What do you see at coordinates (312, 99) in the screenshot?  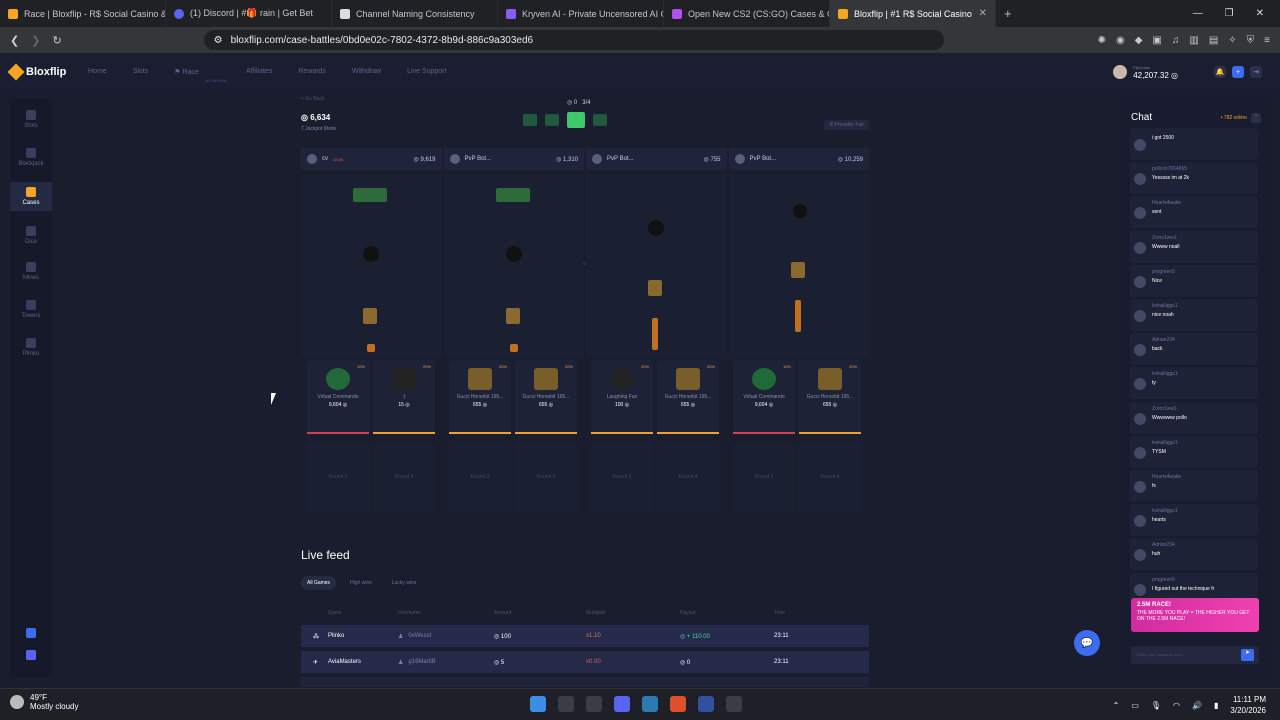 I see `go-back-link: < Go Back` at bounding box center [312, 99].